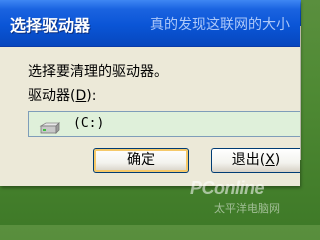  Describe the element at coordinates (49, 96) in the screenshot. I see `drives-label-text: 驱动器` at that location.